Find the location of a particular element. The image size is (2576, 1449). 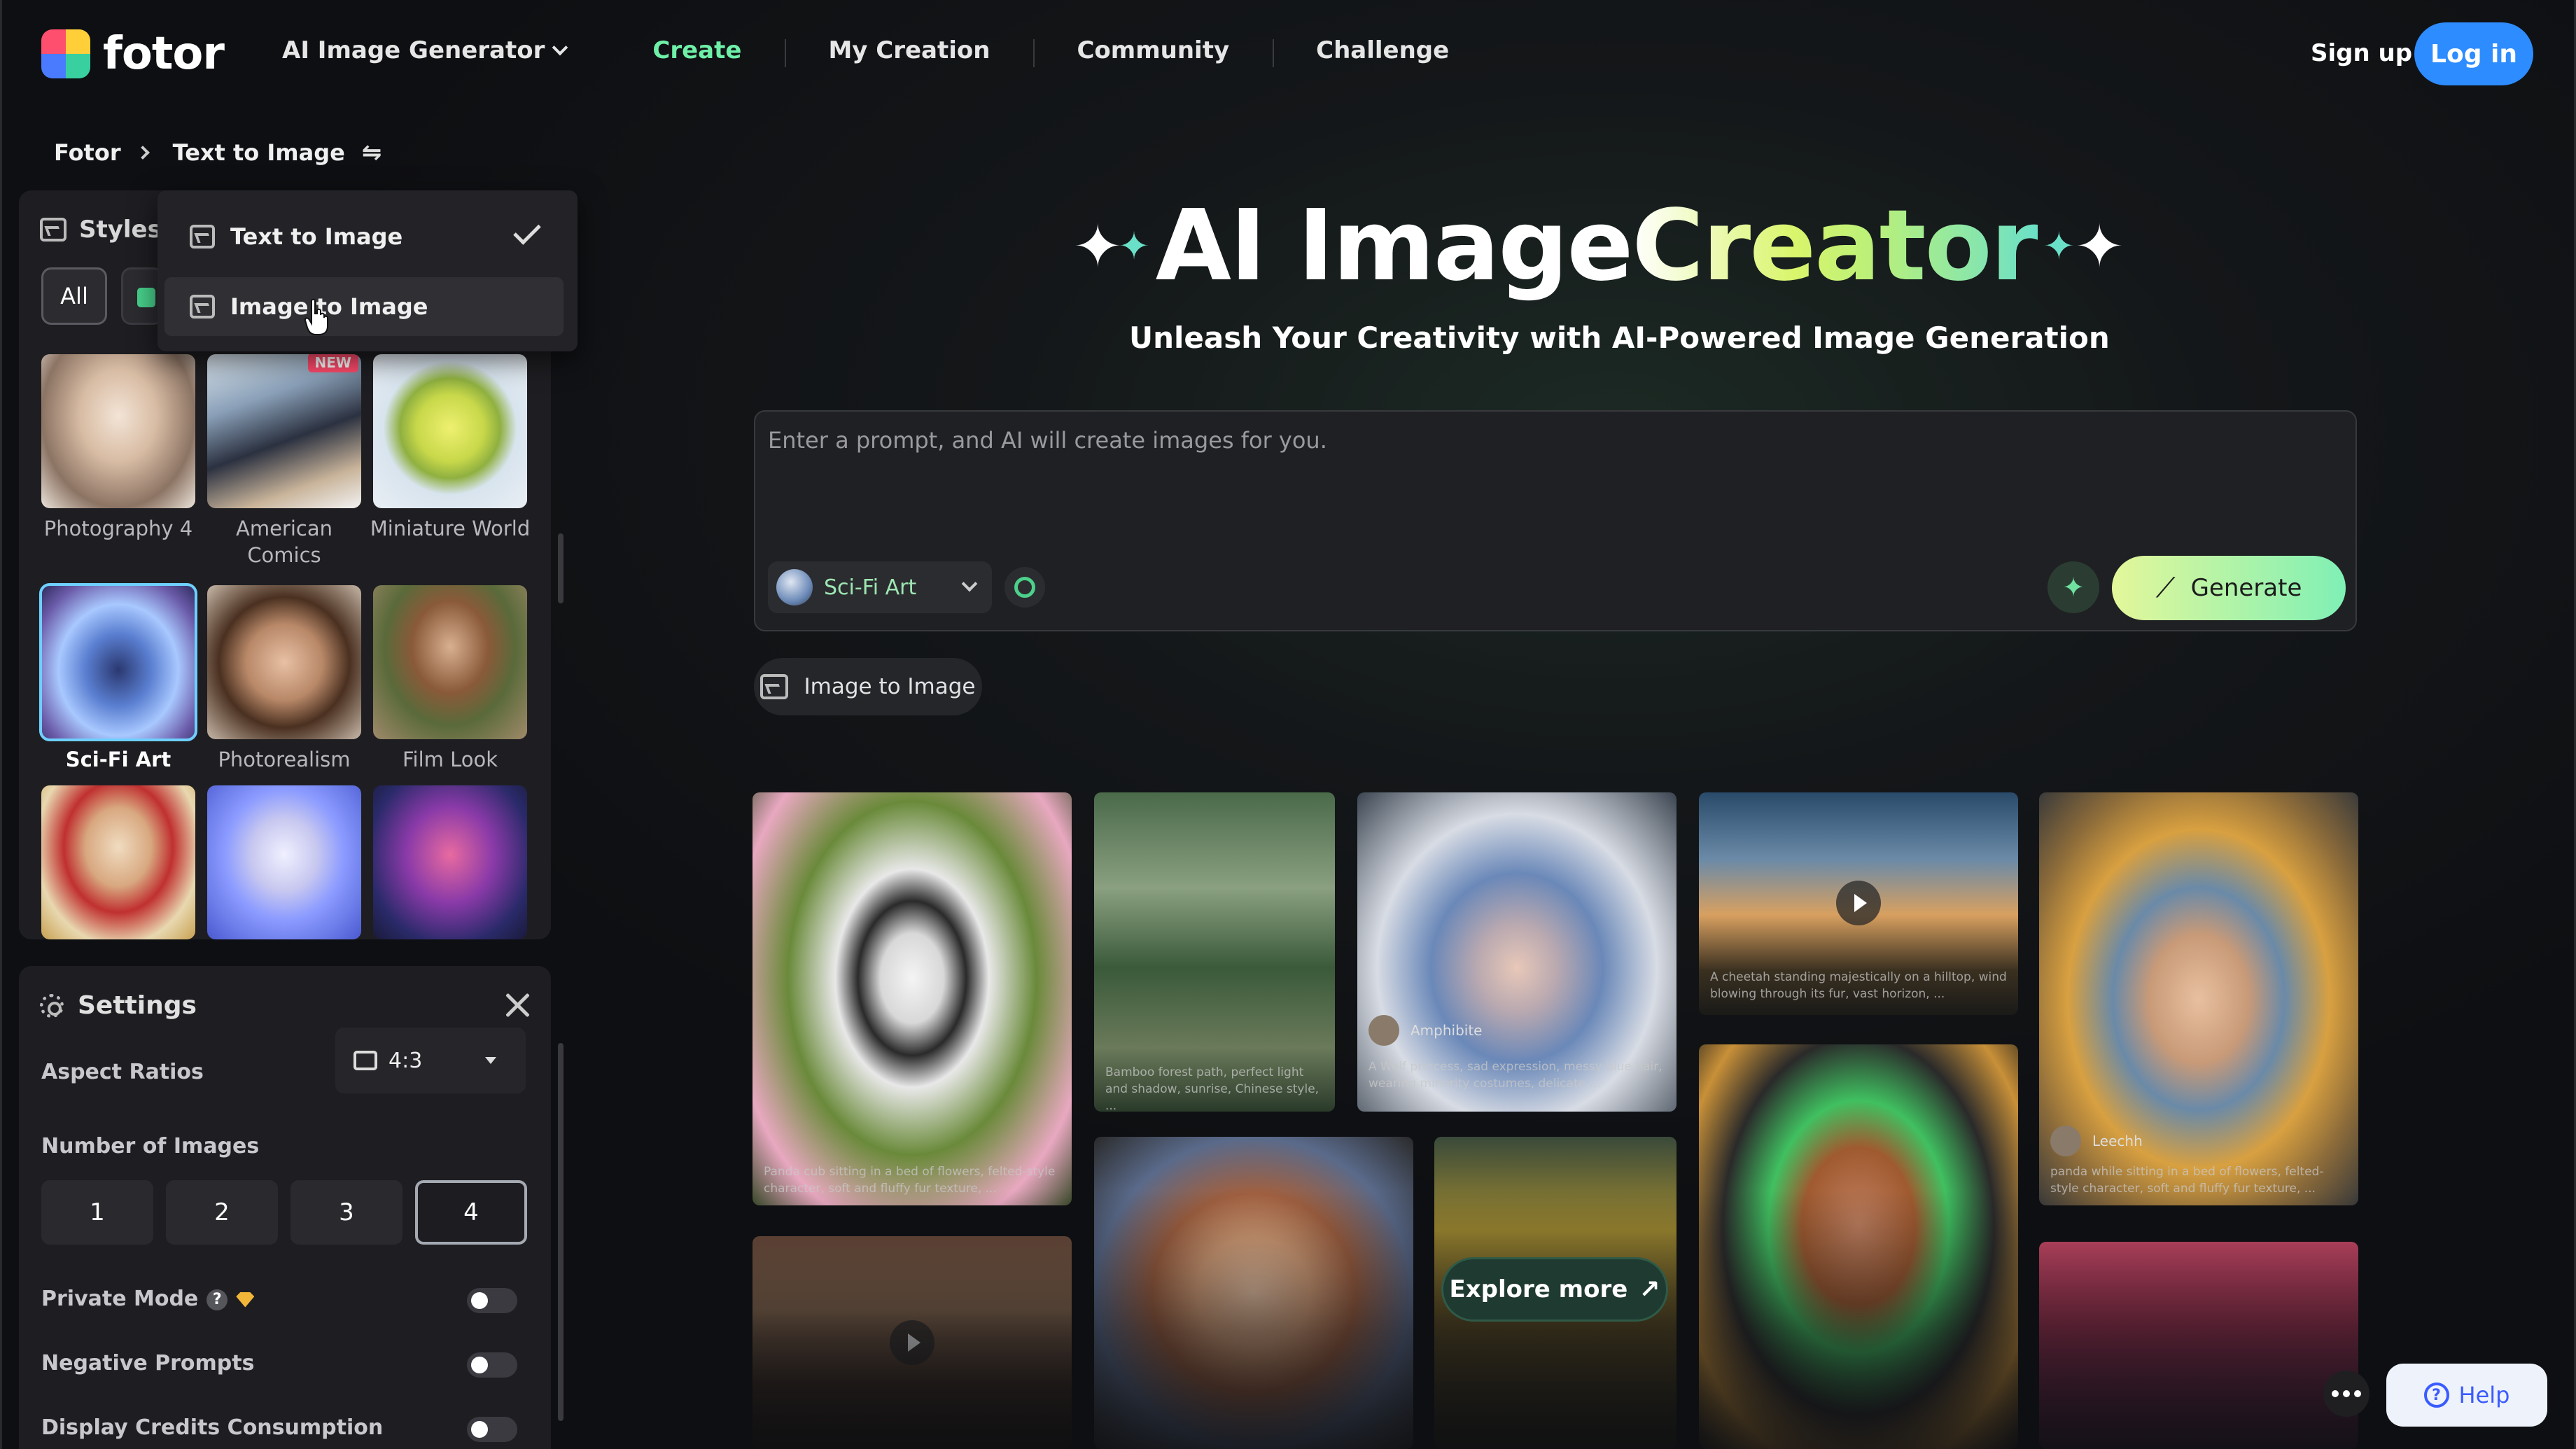

help-icon: ? is located at coordinates (2436, 1395).